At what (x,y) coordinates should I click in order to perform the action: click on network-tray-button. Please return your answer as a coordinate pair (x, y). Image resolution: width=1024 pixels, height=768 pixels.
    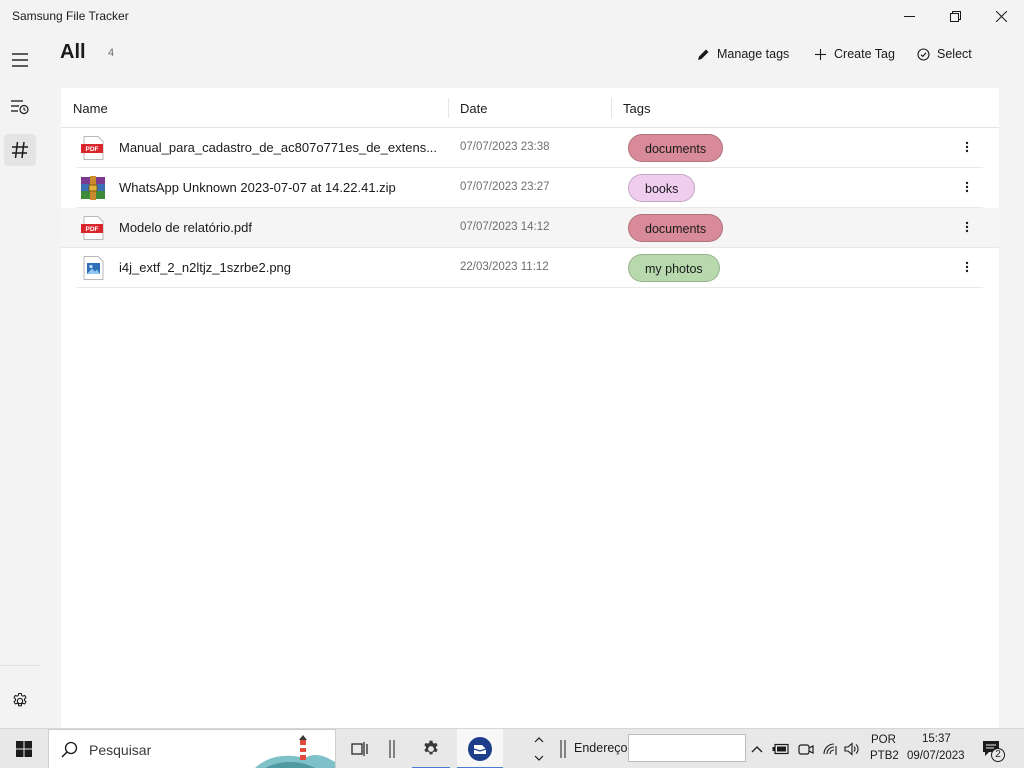
    Looking at the image, I should click on (830, 748).